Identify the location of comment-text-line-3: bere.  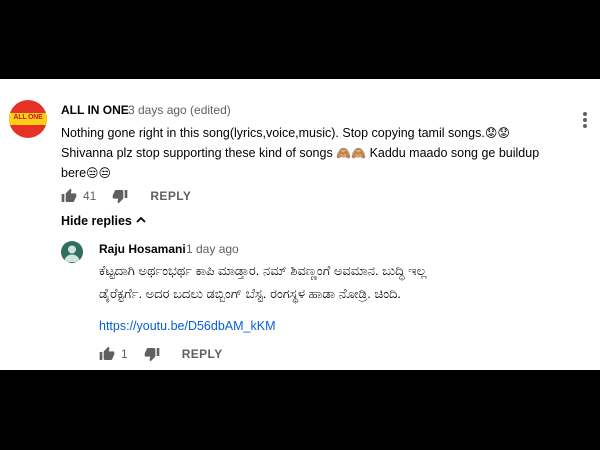
(74, 173).